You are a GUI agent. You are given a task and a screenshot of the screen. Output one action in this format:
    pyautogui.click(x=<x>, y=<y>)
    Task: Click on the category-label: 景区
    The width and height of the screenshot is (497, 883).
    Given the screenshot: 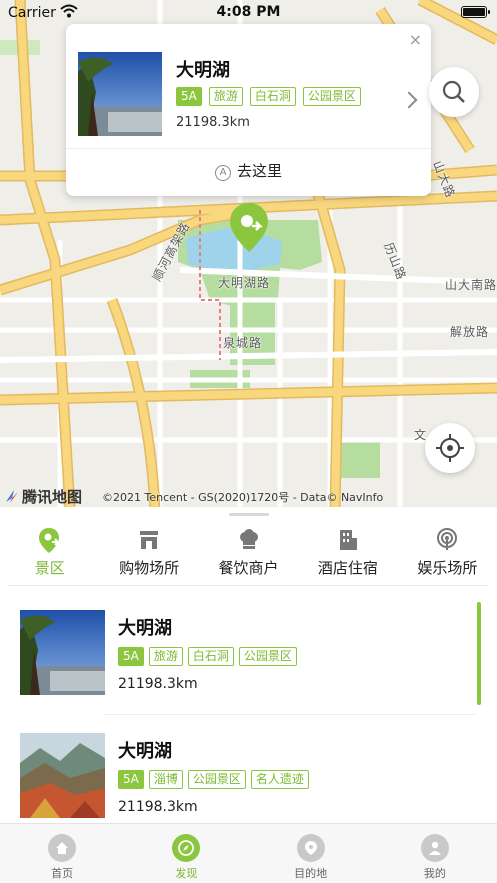 What is the action you would take?
    pyautogui.click(x=49, y=568)
    